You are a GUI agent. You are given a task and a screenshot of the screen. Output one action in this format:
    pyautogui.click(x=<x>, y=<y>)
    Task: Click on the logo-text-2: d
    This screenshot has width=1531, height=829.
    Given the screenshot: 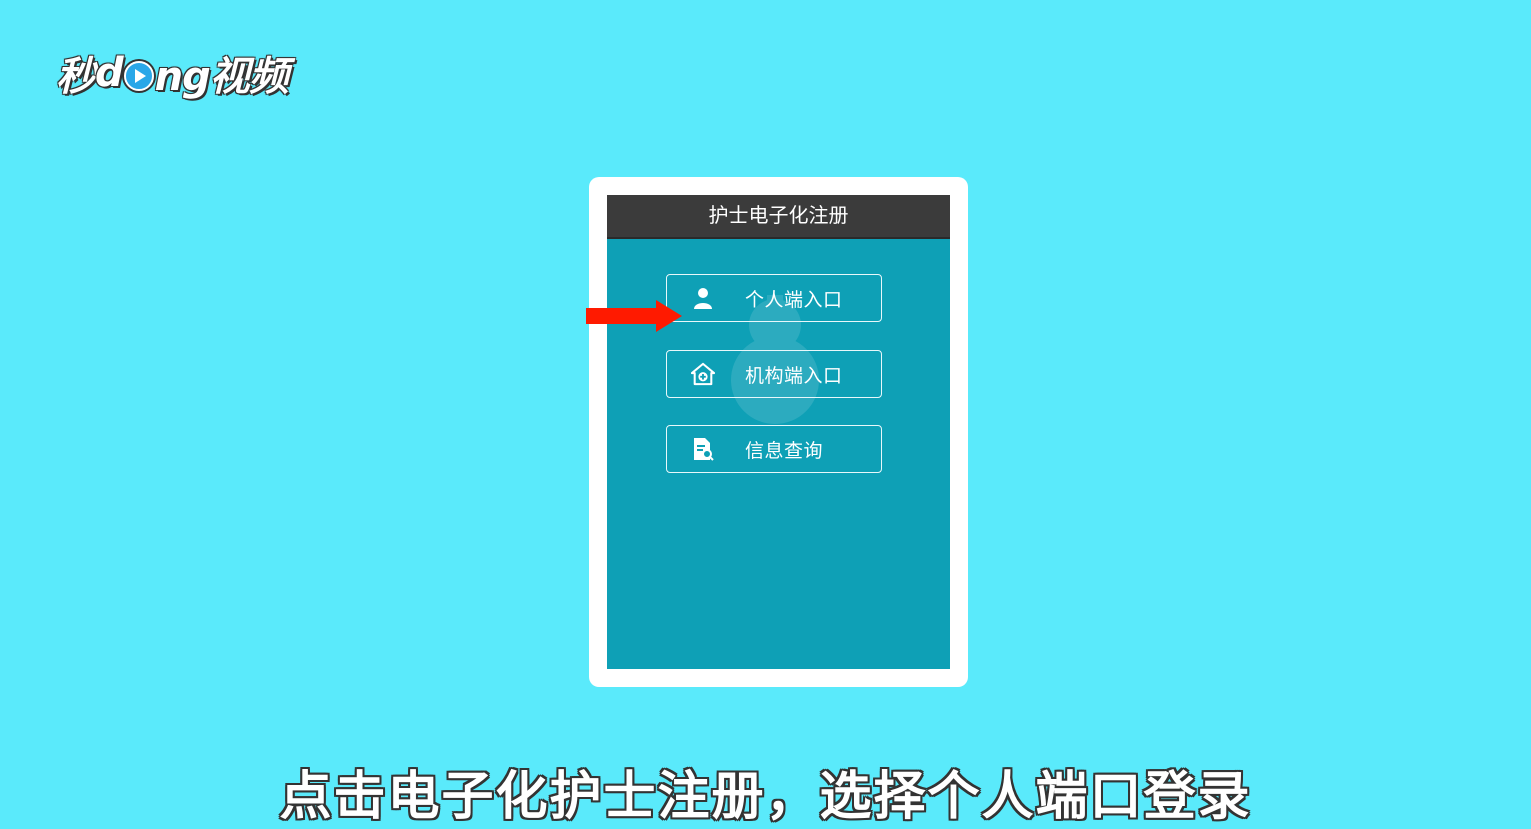 What is the action you would take?
    pyautogui.click(x=109, y=73)
    